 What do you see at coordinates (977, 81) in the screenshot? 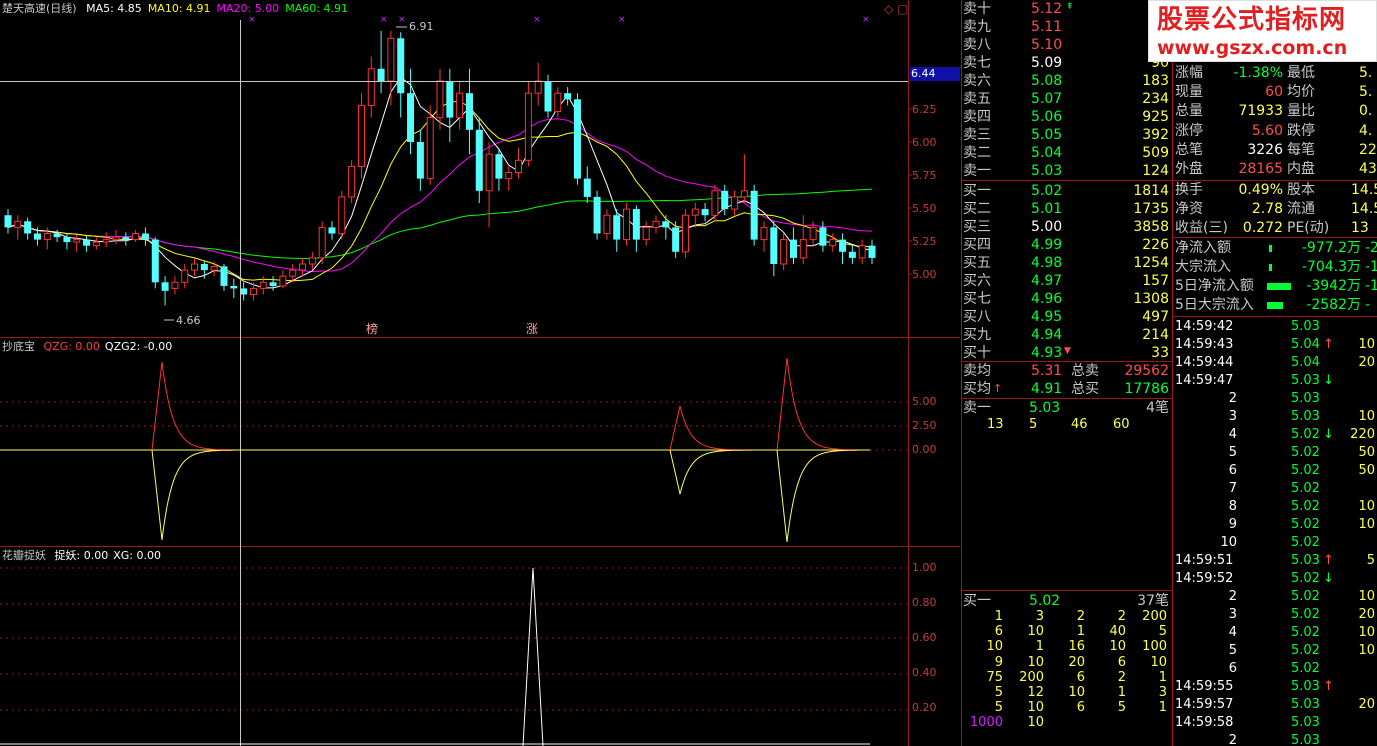
I see `order-label: 卖六` at bounding box center [977, 81].